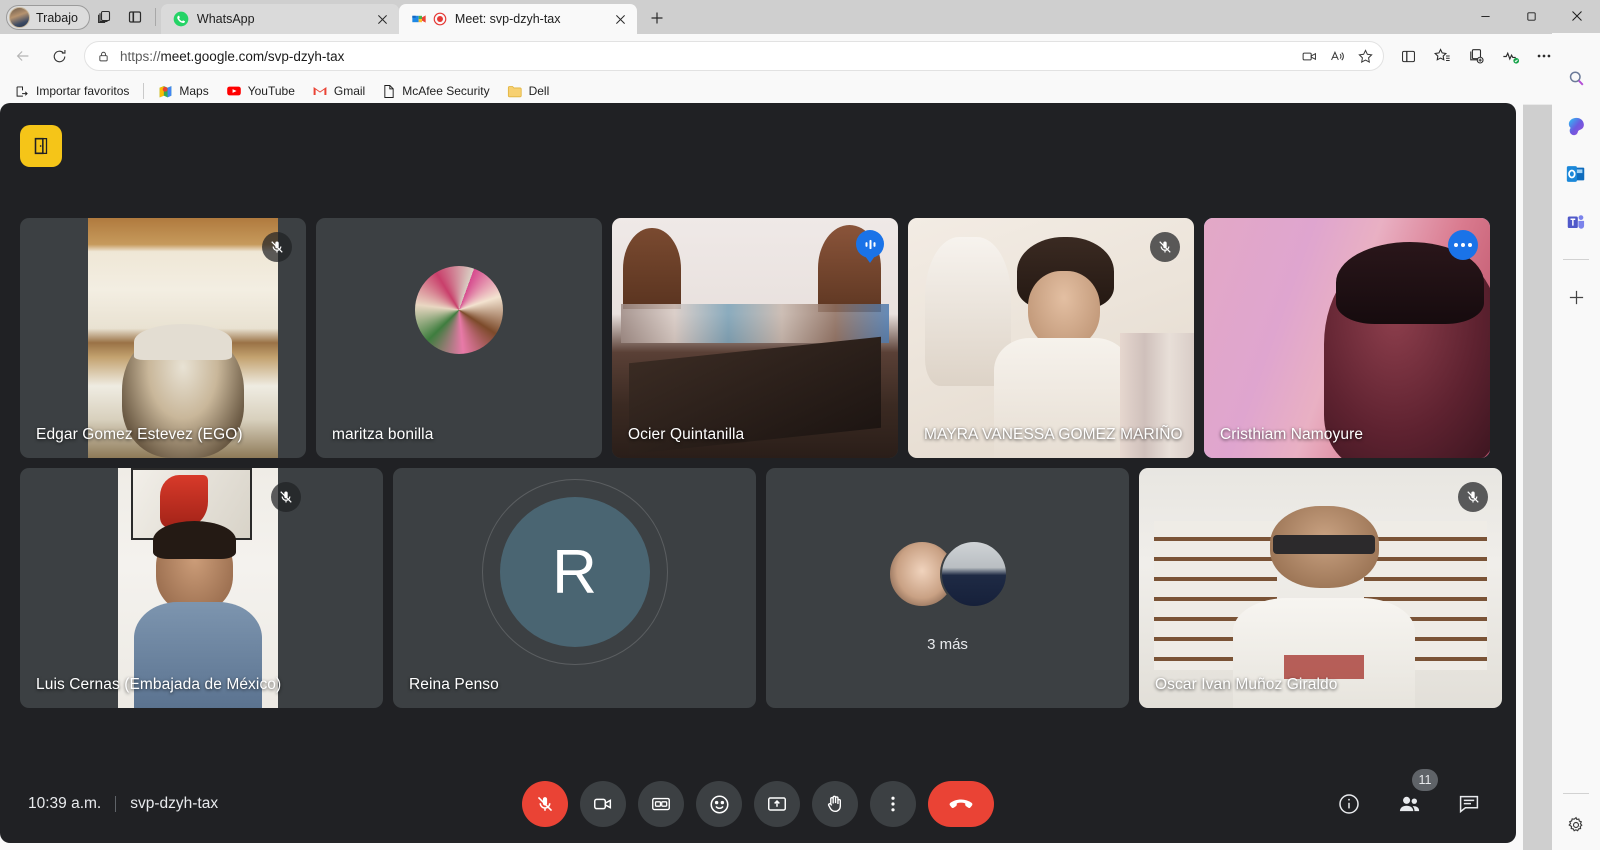 The height and width of the screenshot is (850, 1600). What do you see at coordinates (1576, 297) in the screenshot?
I see `add-icon` at bounding box center [1576, 297].